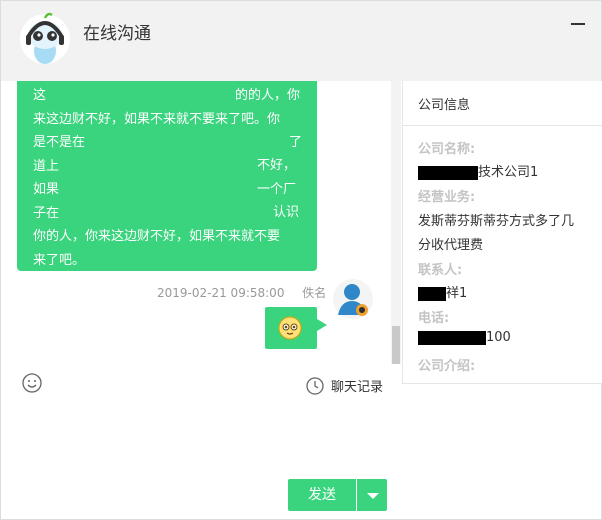 The height and width of the screenshot is (520, 602). I want to click on message-fragment: 了, so click(296, 142).